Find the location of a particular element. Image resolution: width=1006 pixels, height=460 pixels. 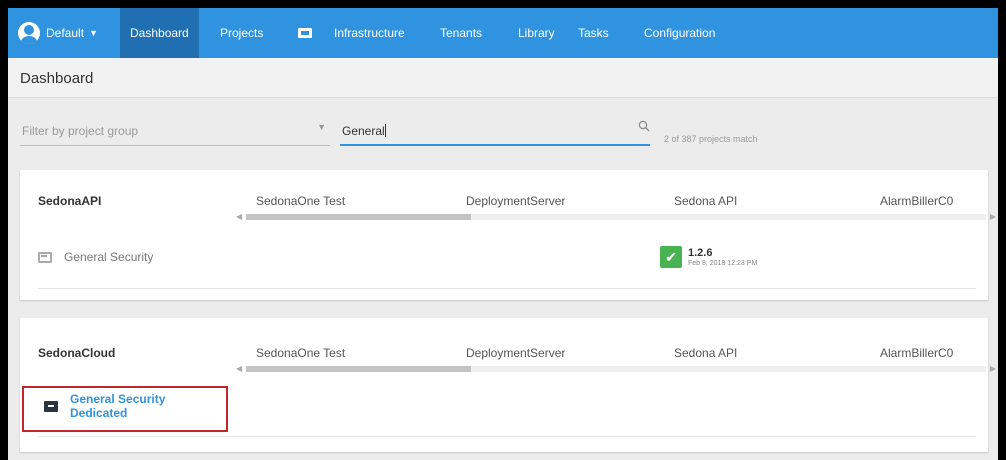

project-group-filter: Filter by project group ▼ is located at coordinates (175, 132).